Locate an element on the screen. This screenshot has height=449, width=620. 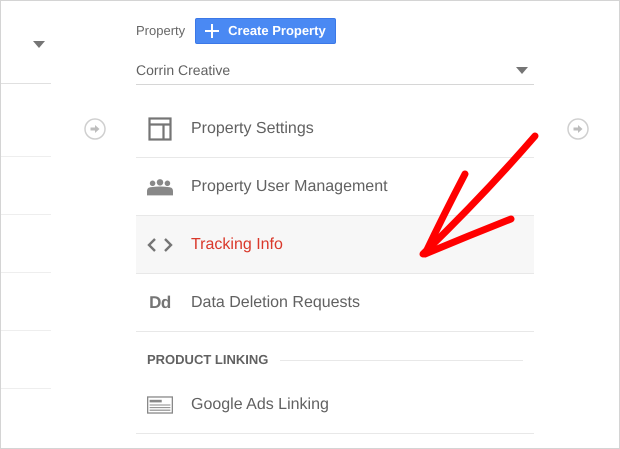
plus-icon is located at coordinates (212, 31).